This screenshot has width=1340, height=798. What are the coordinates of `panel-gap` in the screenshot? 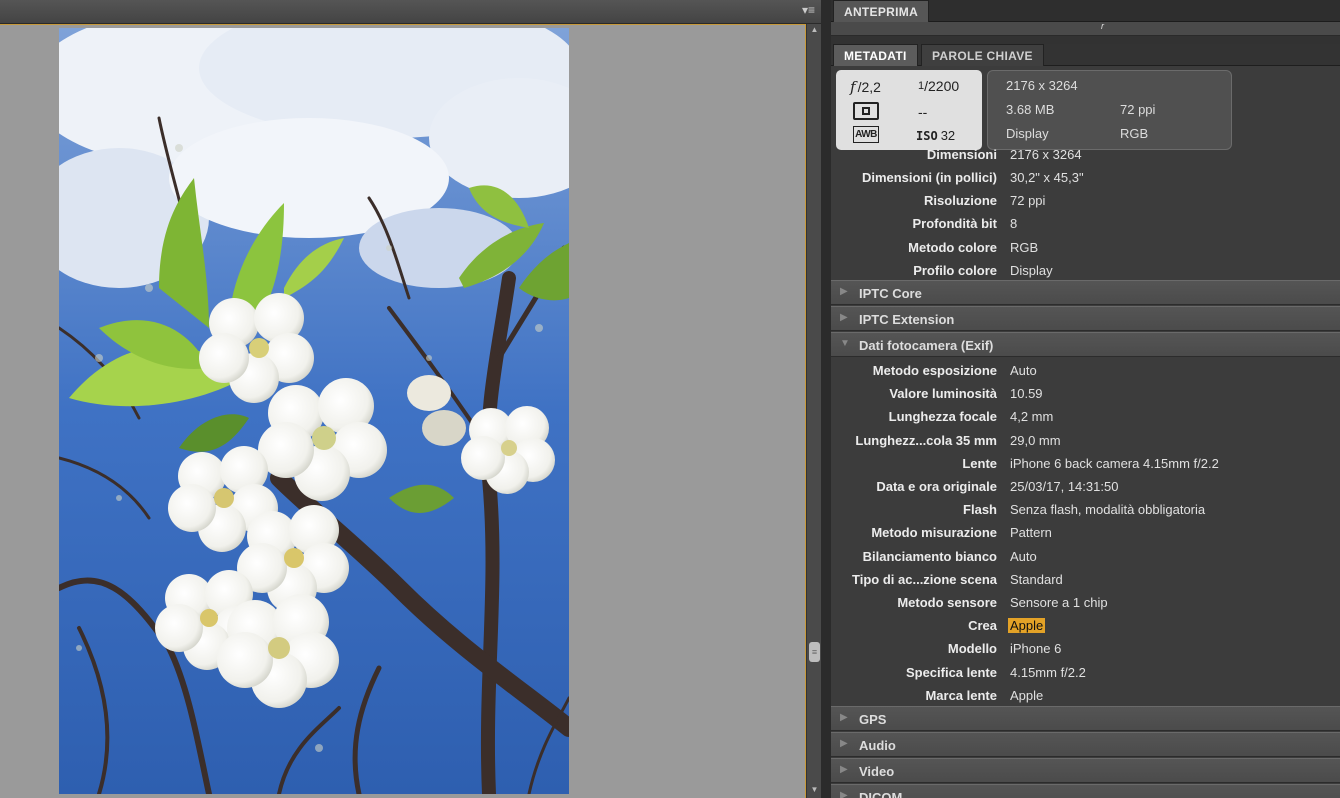 It's located at (1085, 40).